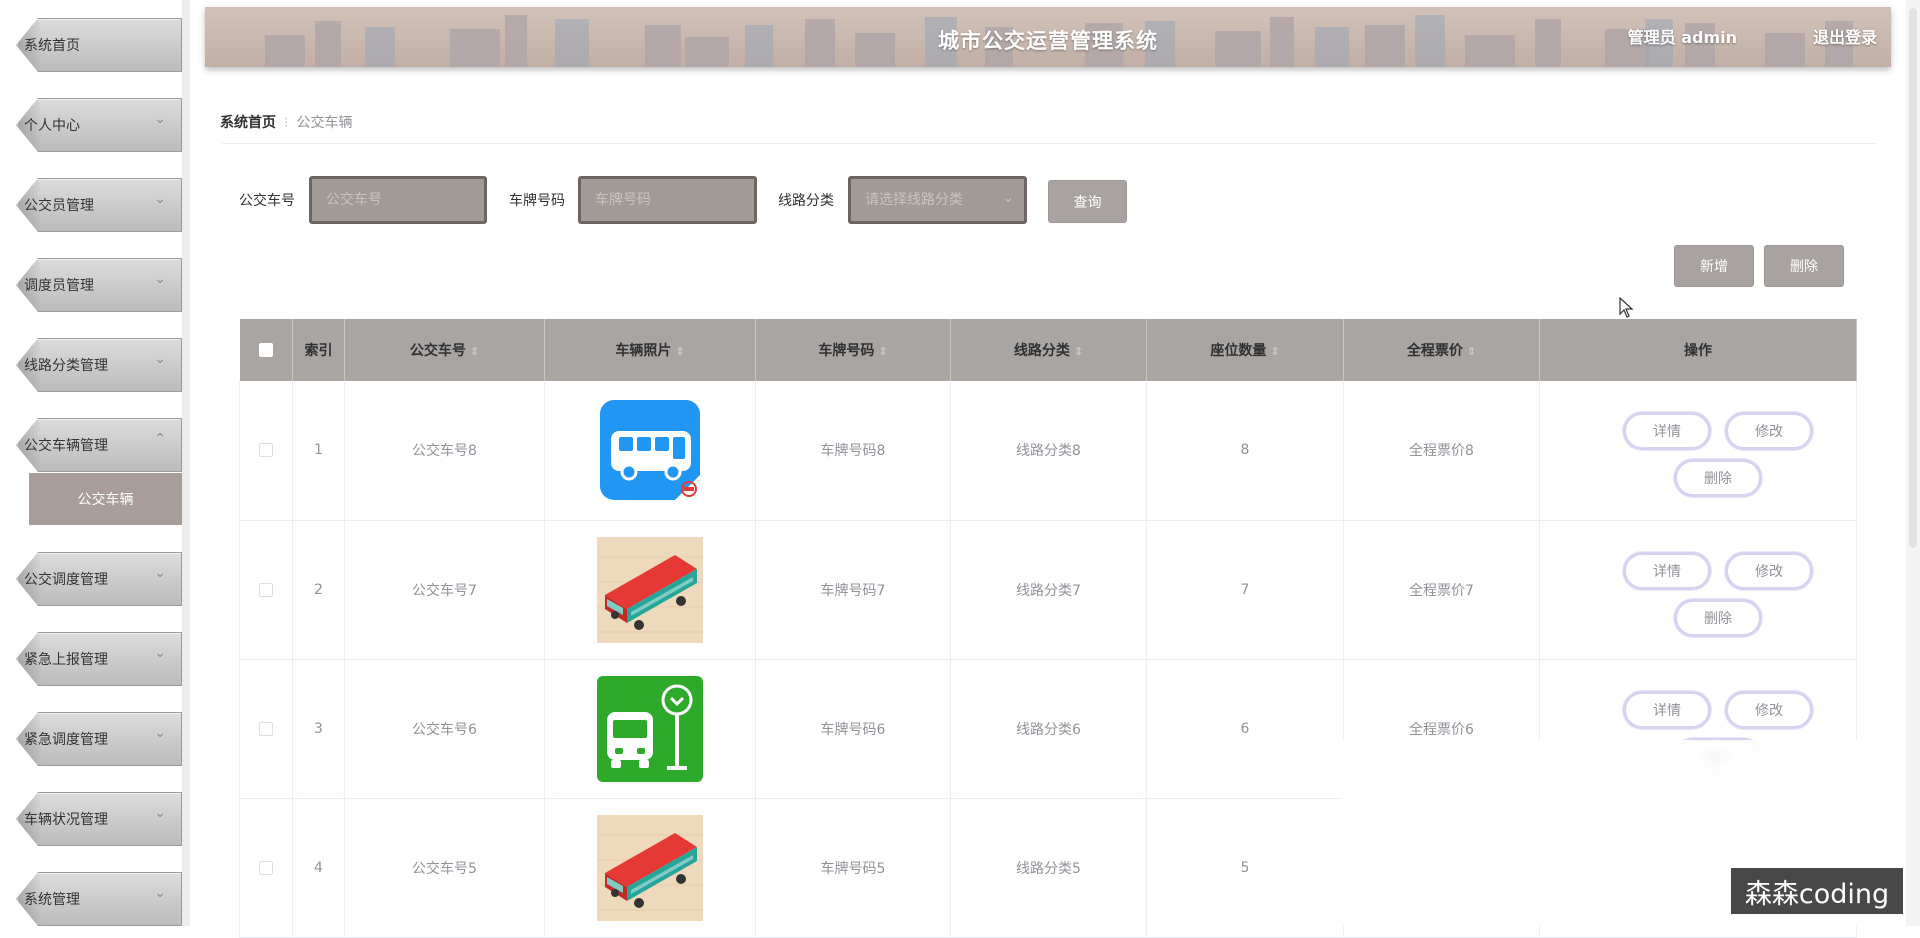 This screenshot has width=1920, height=938. What do you see at coordinates (66, 366) in the screenshot?
I see `menu-label: 线路分类管理` at bounding box center [66, 366].